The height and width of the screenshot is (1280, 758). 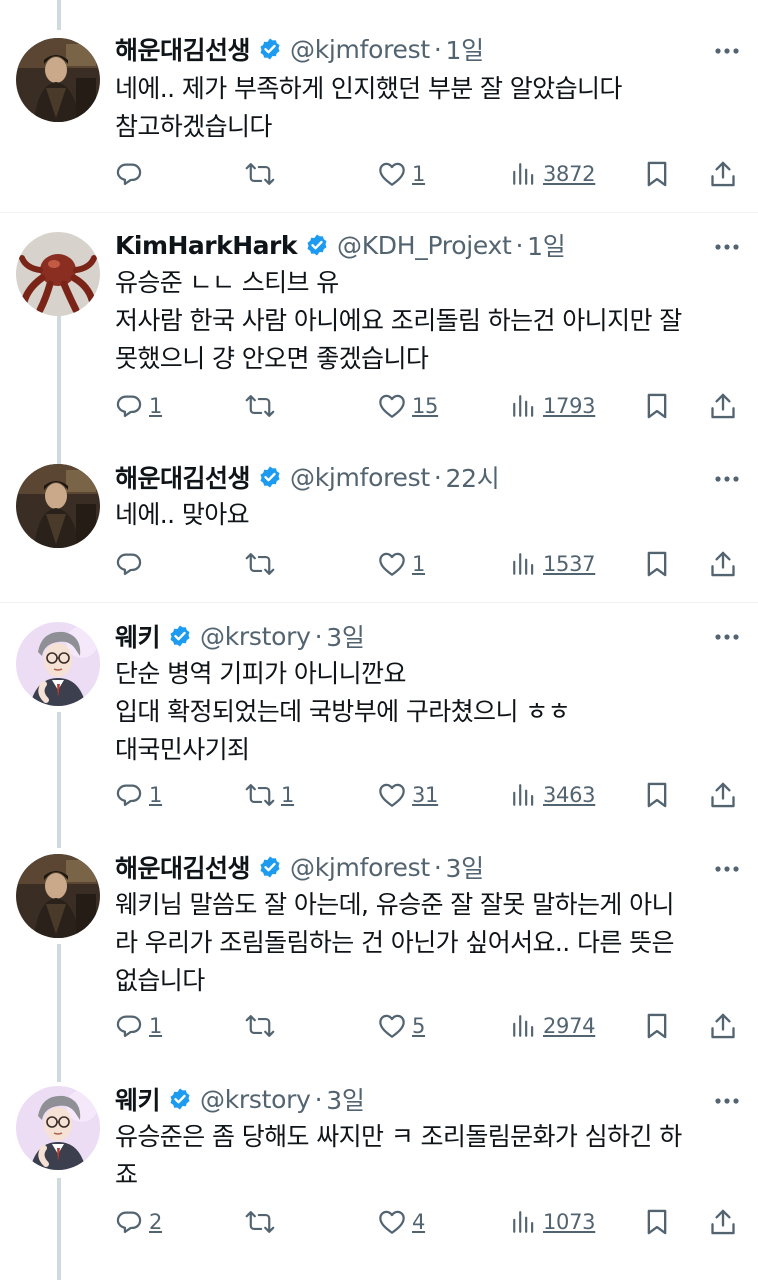 I want to click on view-count: 1073, so click(x=569, y=1222).